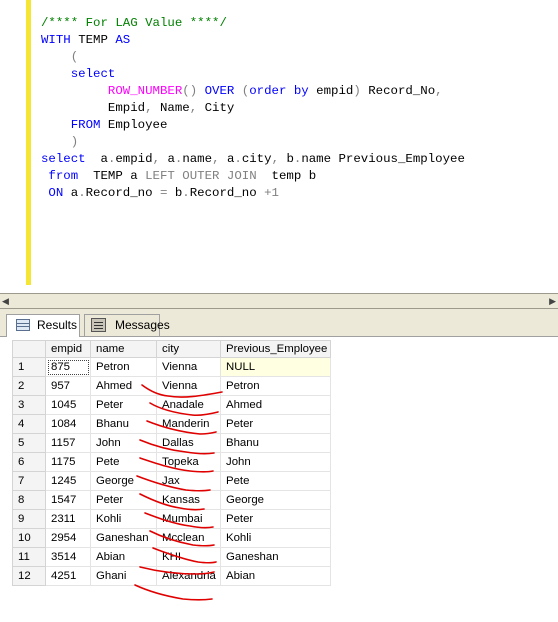 The height and width of the screenshot is (622, 558). I want to click on cell-previous-employee: John, so click(275, 462).